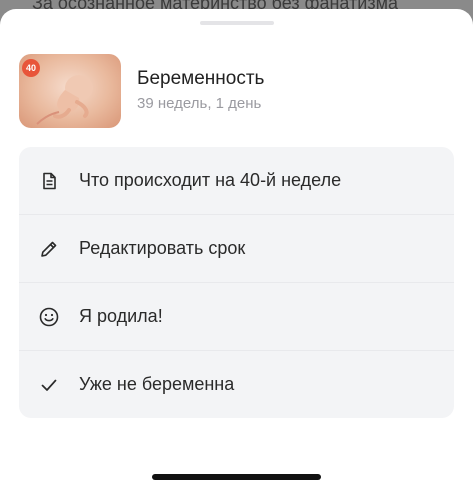 The image size is (473, 500). I want to click on fetus-thumbnail: 40, so click(70, 91).